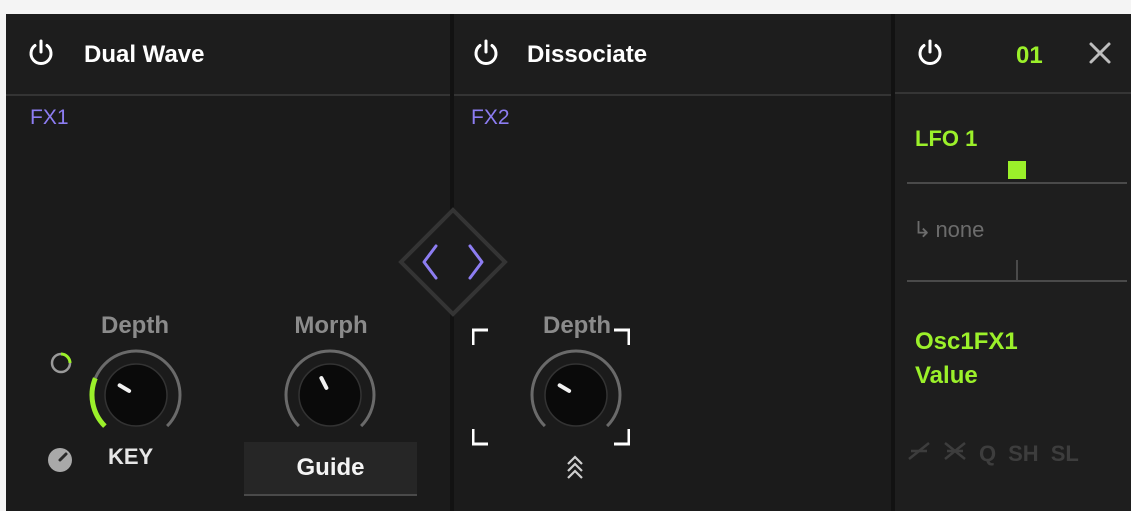 Image resolution: width=1131 pixels, height=511 pixels. What do you see at coordinates (966, 342) in the screenshot?
I see `mod-target-name: Osc1FX1` at bounding box center [966, 342].